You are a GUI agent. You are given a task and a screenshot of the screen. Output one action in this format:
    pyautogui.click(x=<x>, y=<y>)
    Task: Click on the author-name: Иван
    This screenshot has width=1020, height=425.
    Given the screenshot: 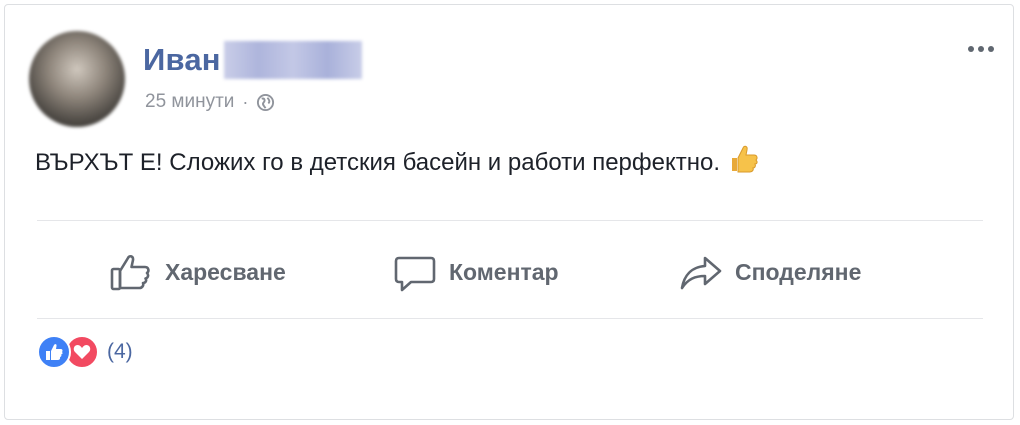 What is the action you would take?
    pyautogui.click(x=252, y=60)
    